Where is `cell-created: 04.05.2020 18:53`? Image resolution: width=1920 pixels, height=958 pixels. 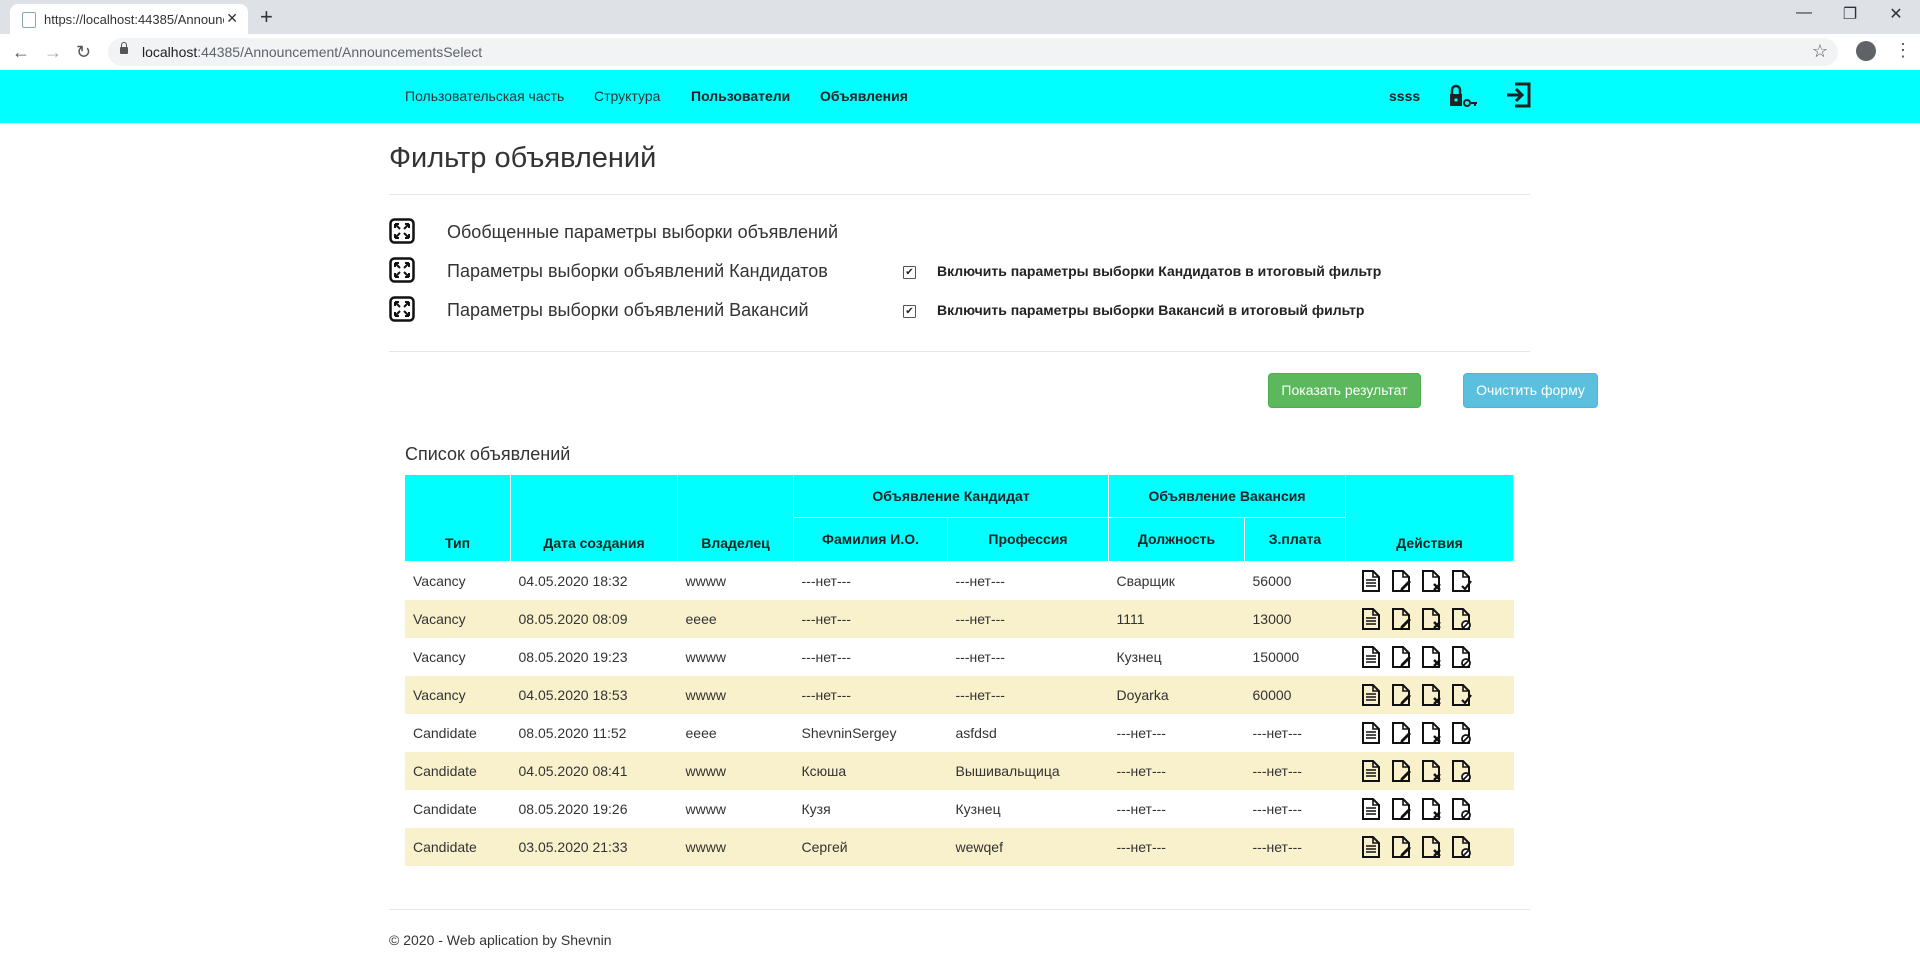
cell-created: 04.05.2020 18:53 is located at coordinates (594, 695).